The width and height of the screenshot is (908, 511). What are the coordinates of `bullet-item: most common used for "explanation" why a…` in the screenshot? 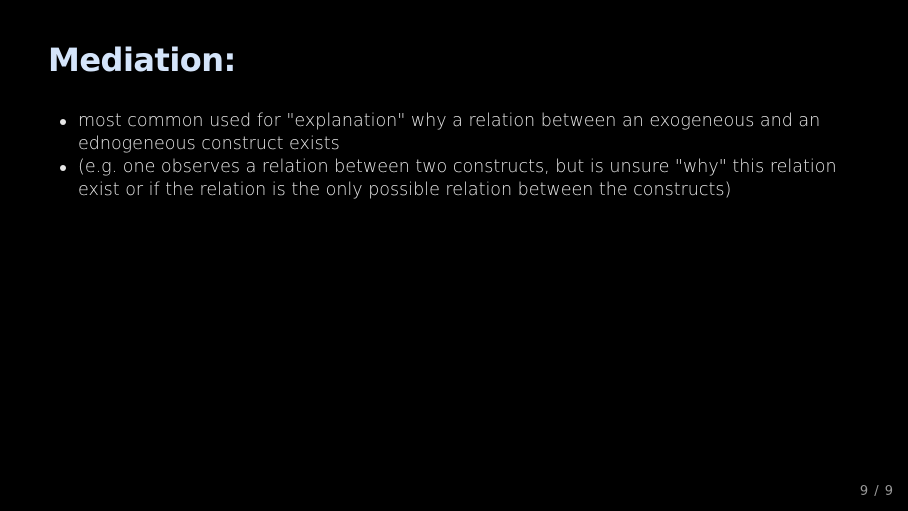 It's located at (451, 133).